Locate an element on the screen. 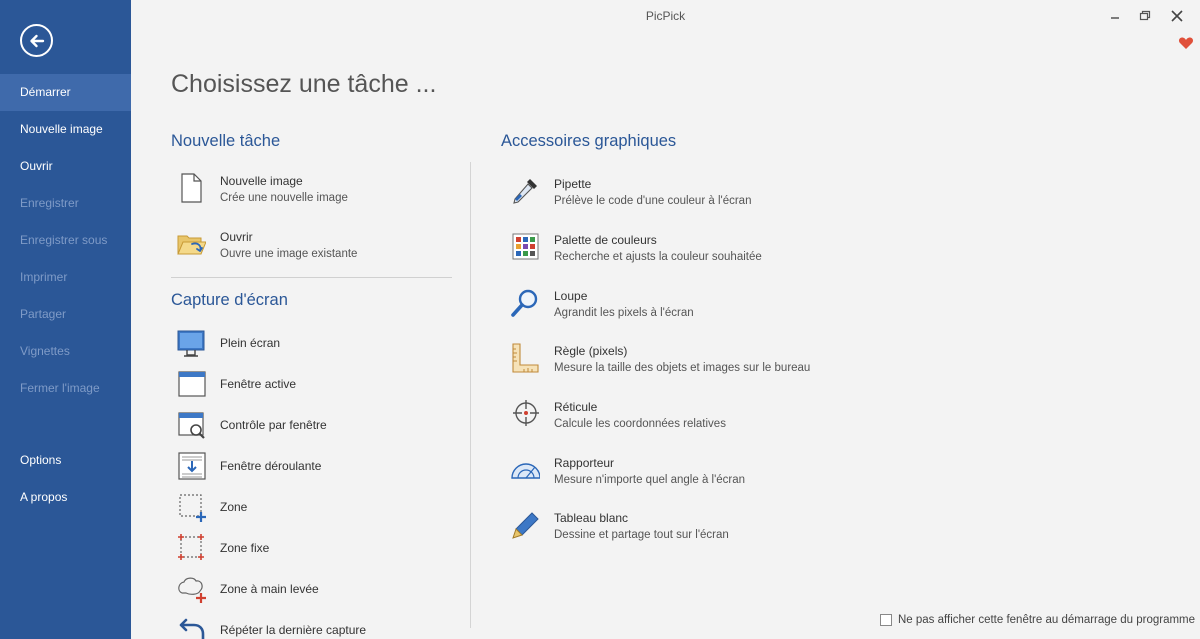 This screenshot has width=1200, height=639. monitor-icon is located at coordinates (191, 343).